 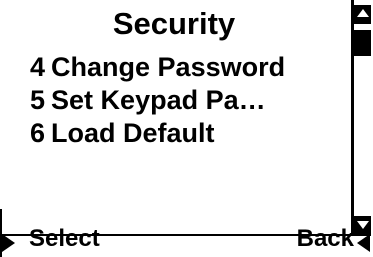 What do you see at coordinates (64, 238) in the screenshot?
I see `select-label: Select` at bounding box center [64, 238].